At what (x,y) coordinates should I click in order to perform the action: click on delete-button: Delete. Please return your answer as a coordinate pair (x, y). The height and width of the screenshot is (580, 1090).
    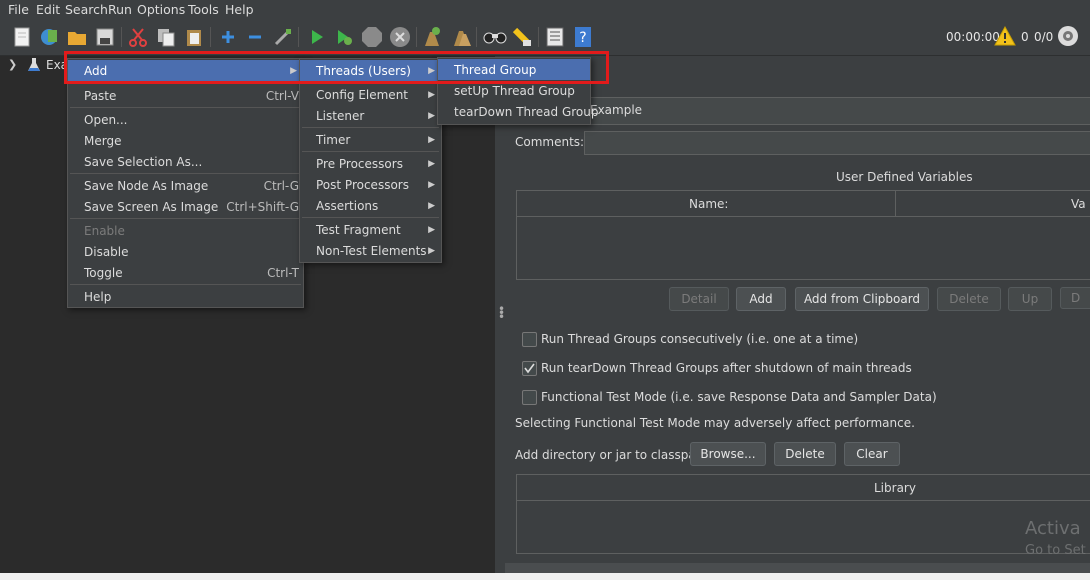
    Looking at the image, I should click on (969, 299).